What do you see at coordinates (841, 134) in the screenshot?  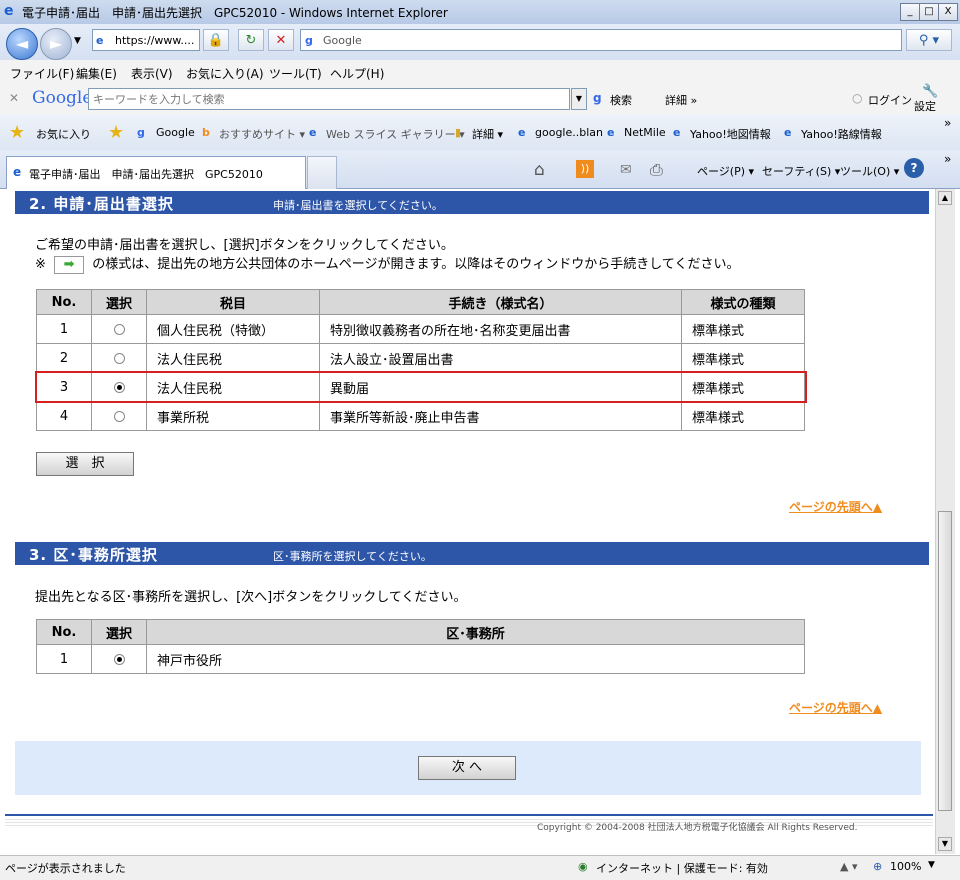 I see `fav-yahoo-route: Yahoo!路線情報` at bounding box center [841, 134].